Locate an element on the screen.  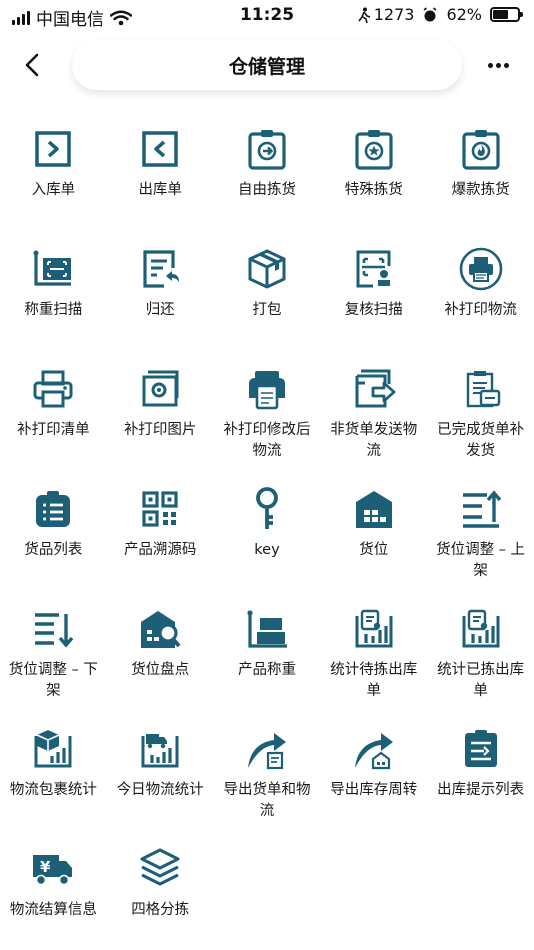
export-turnover-icon is located at coordinates (374, 749).